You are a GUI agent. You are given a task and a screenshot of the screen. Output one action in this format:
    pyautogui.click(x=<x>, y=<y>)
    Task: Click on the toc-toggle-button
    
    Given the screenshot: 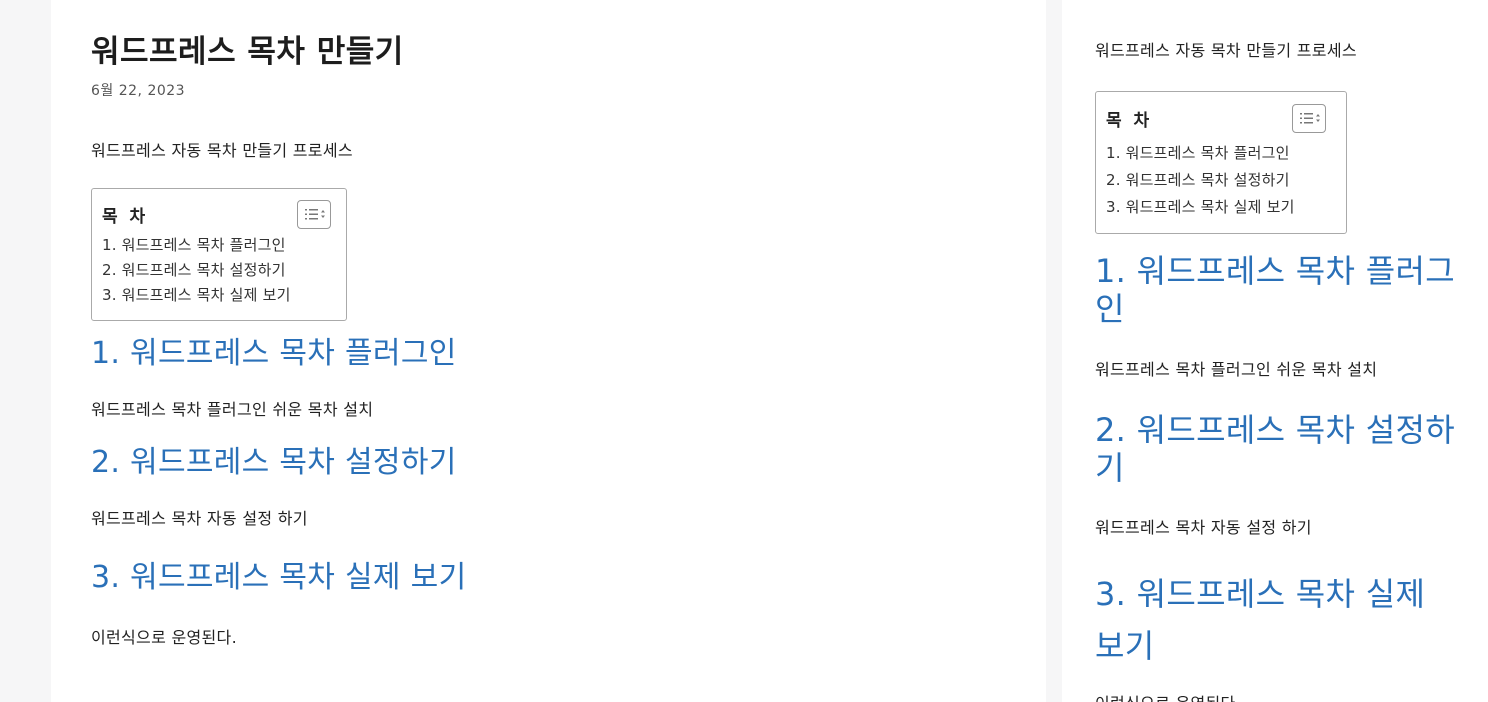 What is the action you would take?
    pyautogui.click(x=314, y=214)
    